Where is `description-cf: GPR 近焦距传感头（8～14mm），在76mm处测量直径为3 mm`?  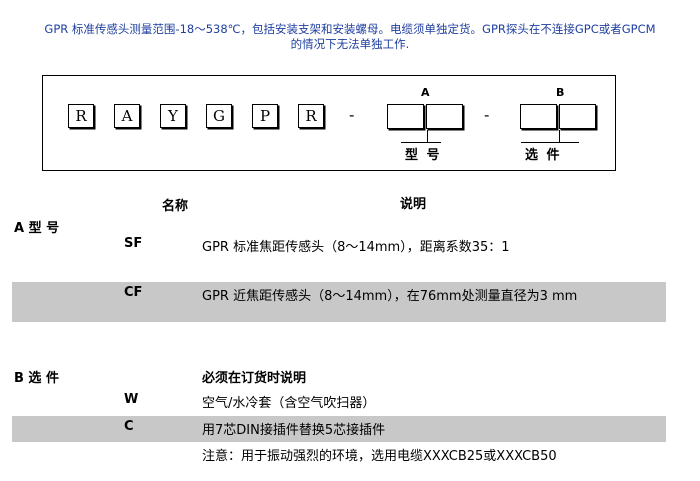 description-cf: GPR 近焦距传感头（8～14mm），在76mm处测量直径为3 mm is located at coordinates (390, 296).